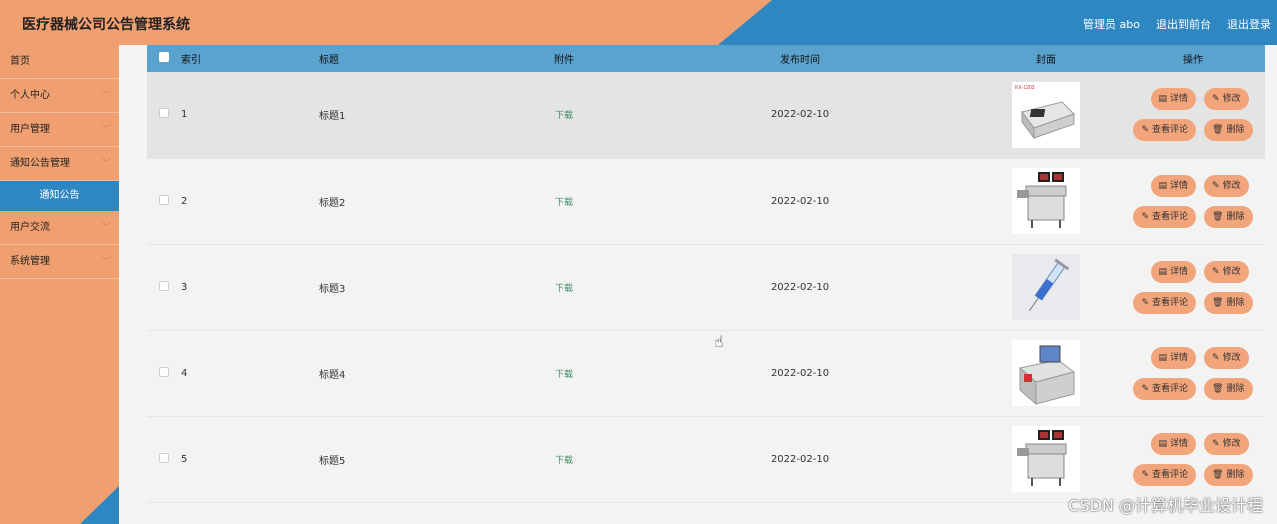  What do you see at coordinates (1193, 373) in the screenshot?
I see `row-actions: ▤ 详情 ✎ 修改 ✎ 查看评论 🗑 删除` at bounding box center [1193, 373].